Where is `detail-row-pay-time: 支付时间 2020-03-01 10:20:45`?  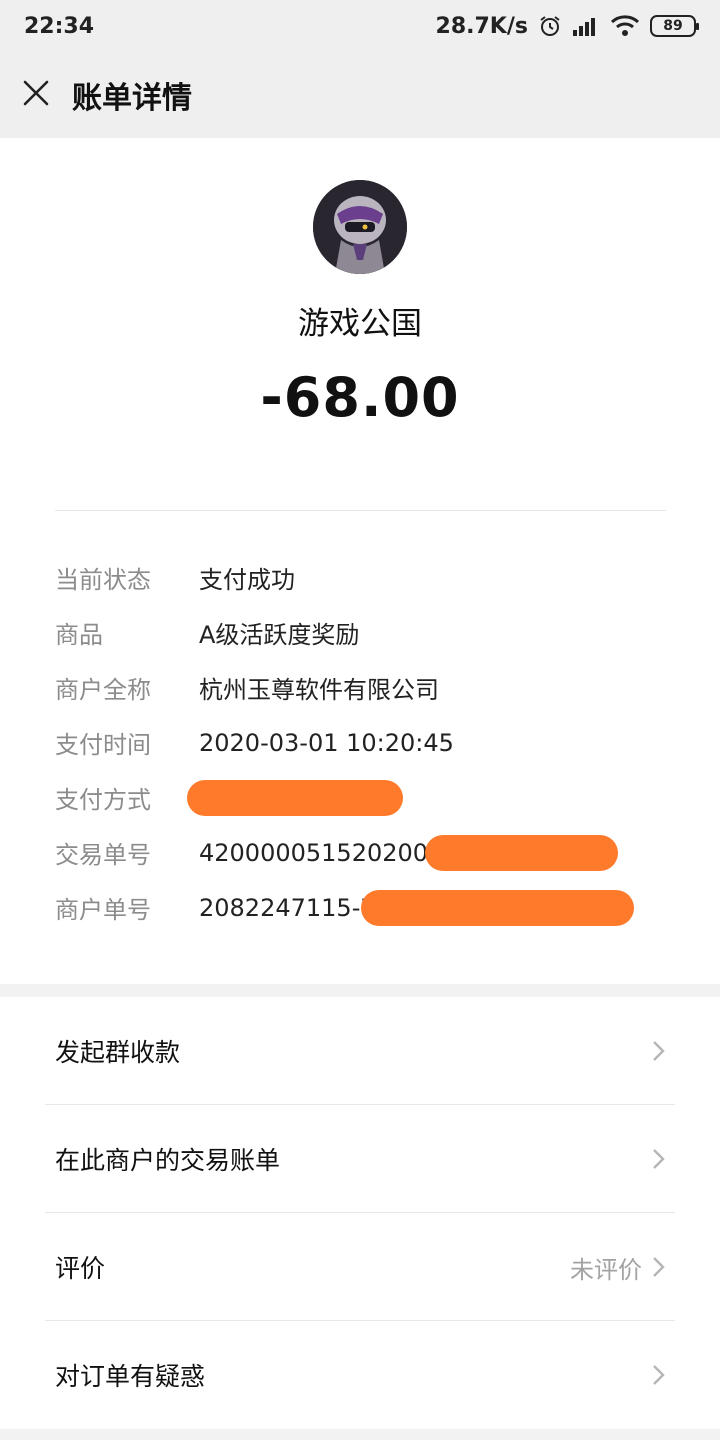 detail-row-pay-time: 支付时间 2020-03-01 10:20:45 is located at coordinates (360, 742).